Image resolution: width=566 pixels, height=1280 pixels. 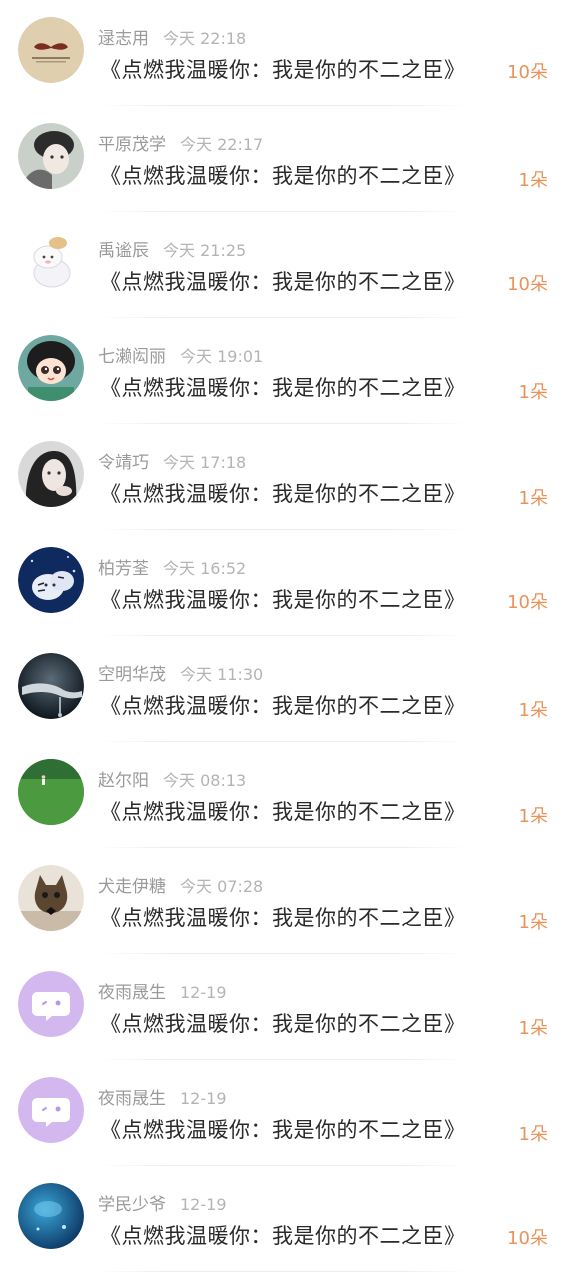 What do you see at coordinates (51, 1216) in the screenshot?
I see `ocean-avatar-icon` at bounding box center [51, 1216].